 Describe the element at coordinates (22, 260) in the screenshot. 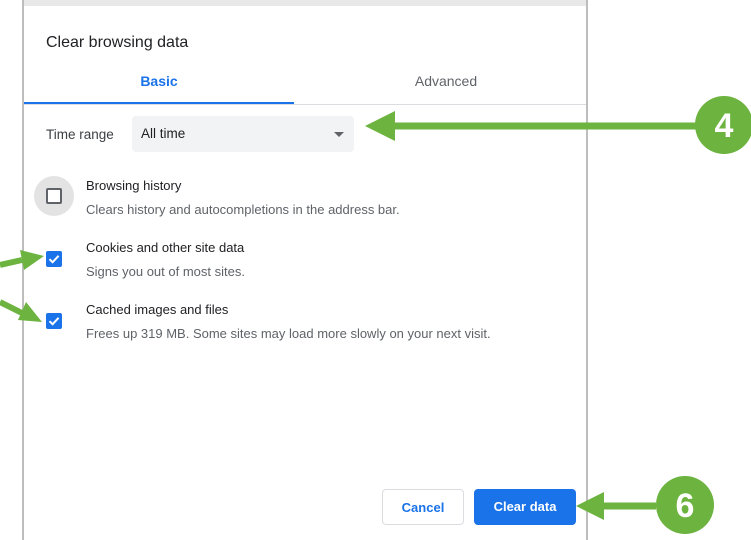

I see `arrow-to-cookies-checkbox` at that location.